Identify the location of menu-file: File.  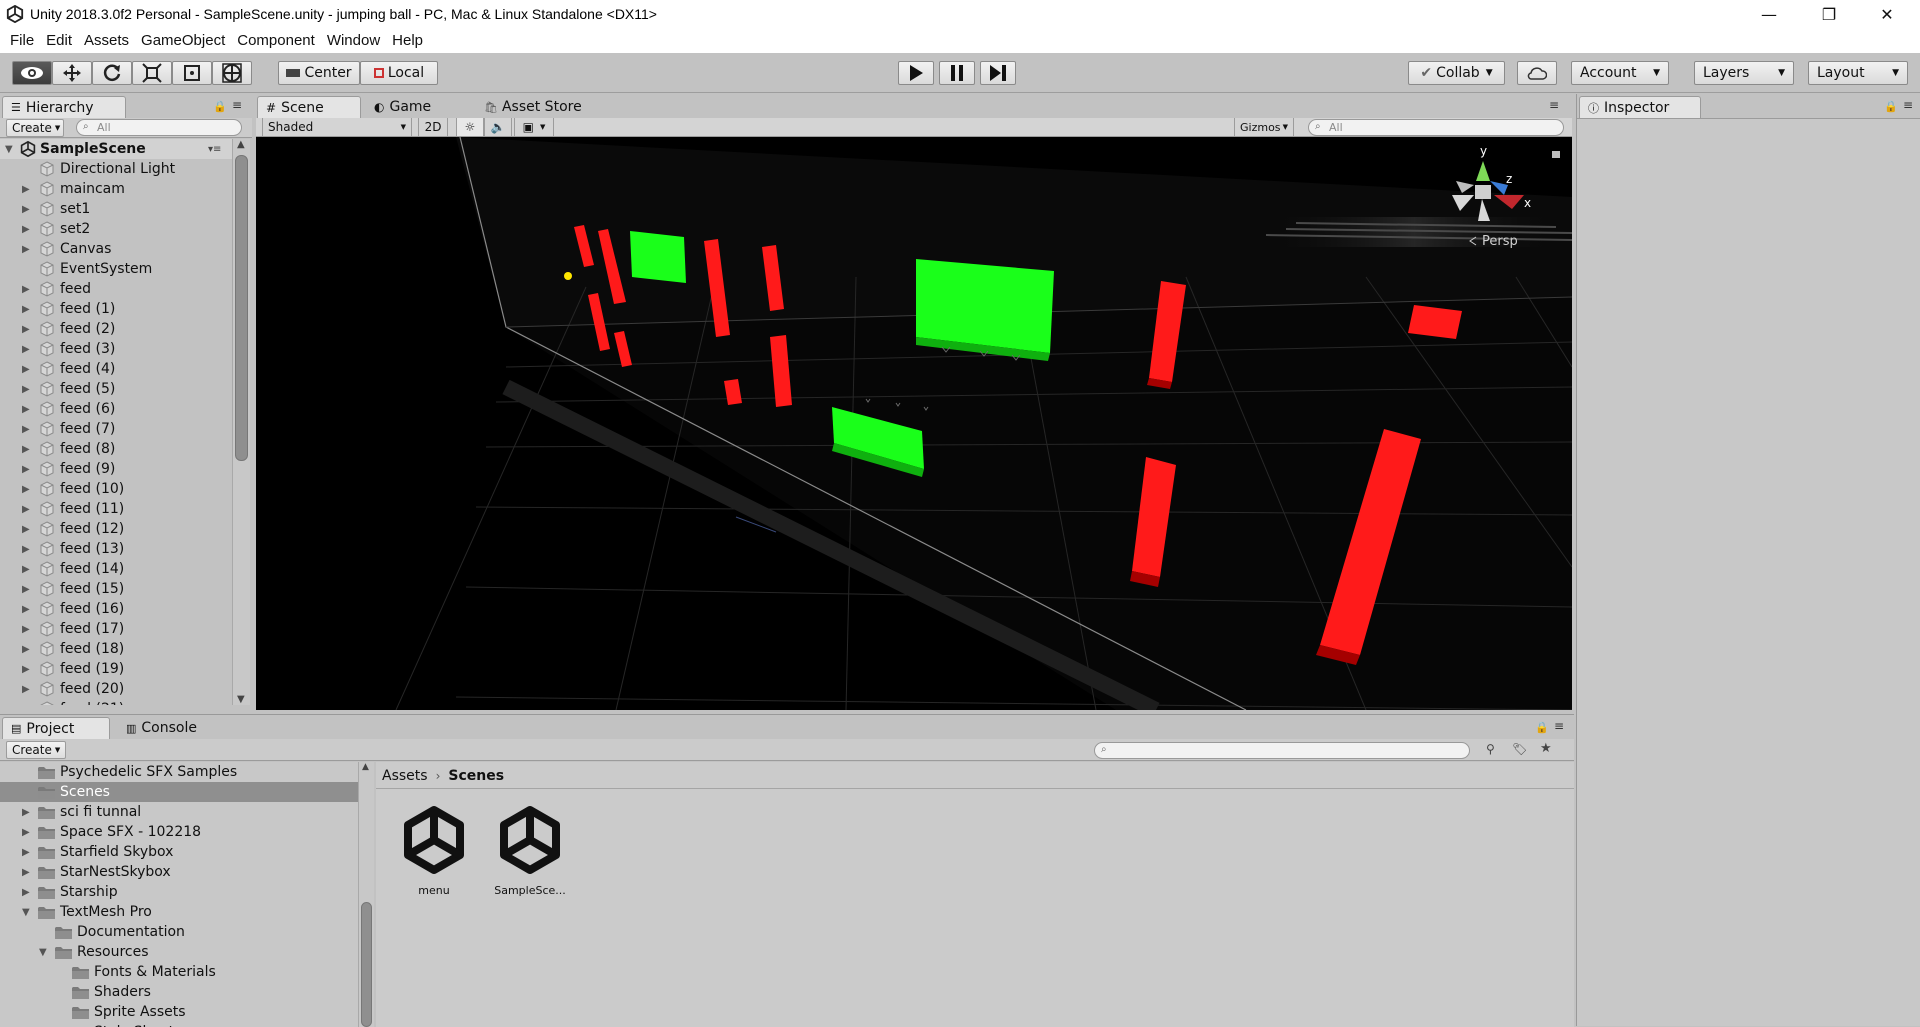
(22, 40).